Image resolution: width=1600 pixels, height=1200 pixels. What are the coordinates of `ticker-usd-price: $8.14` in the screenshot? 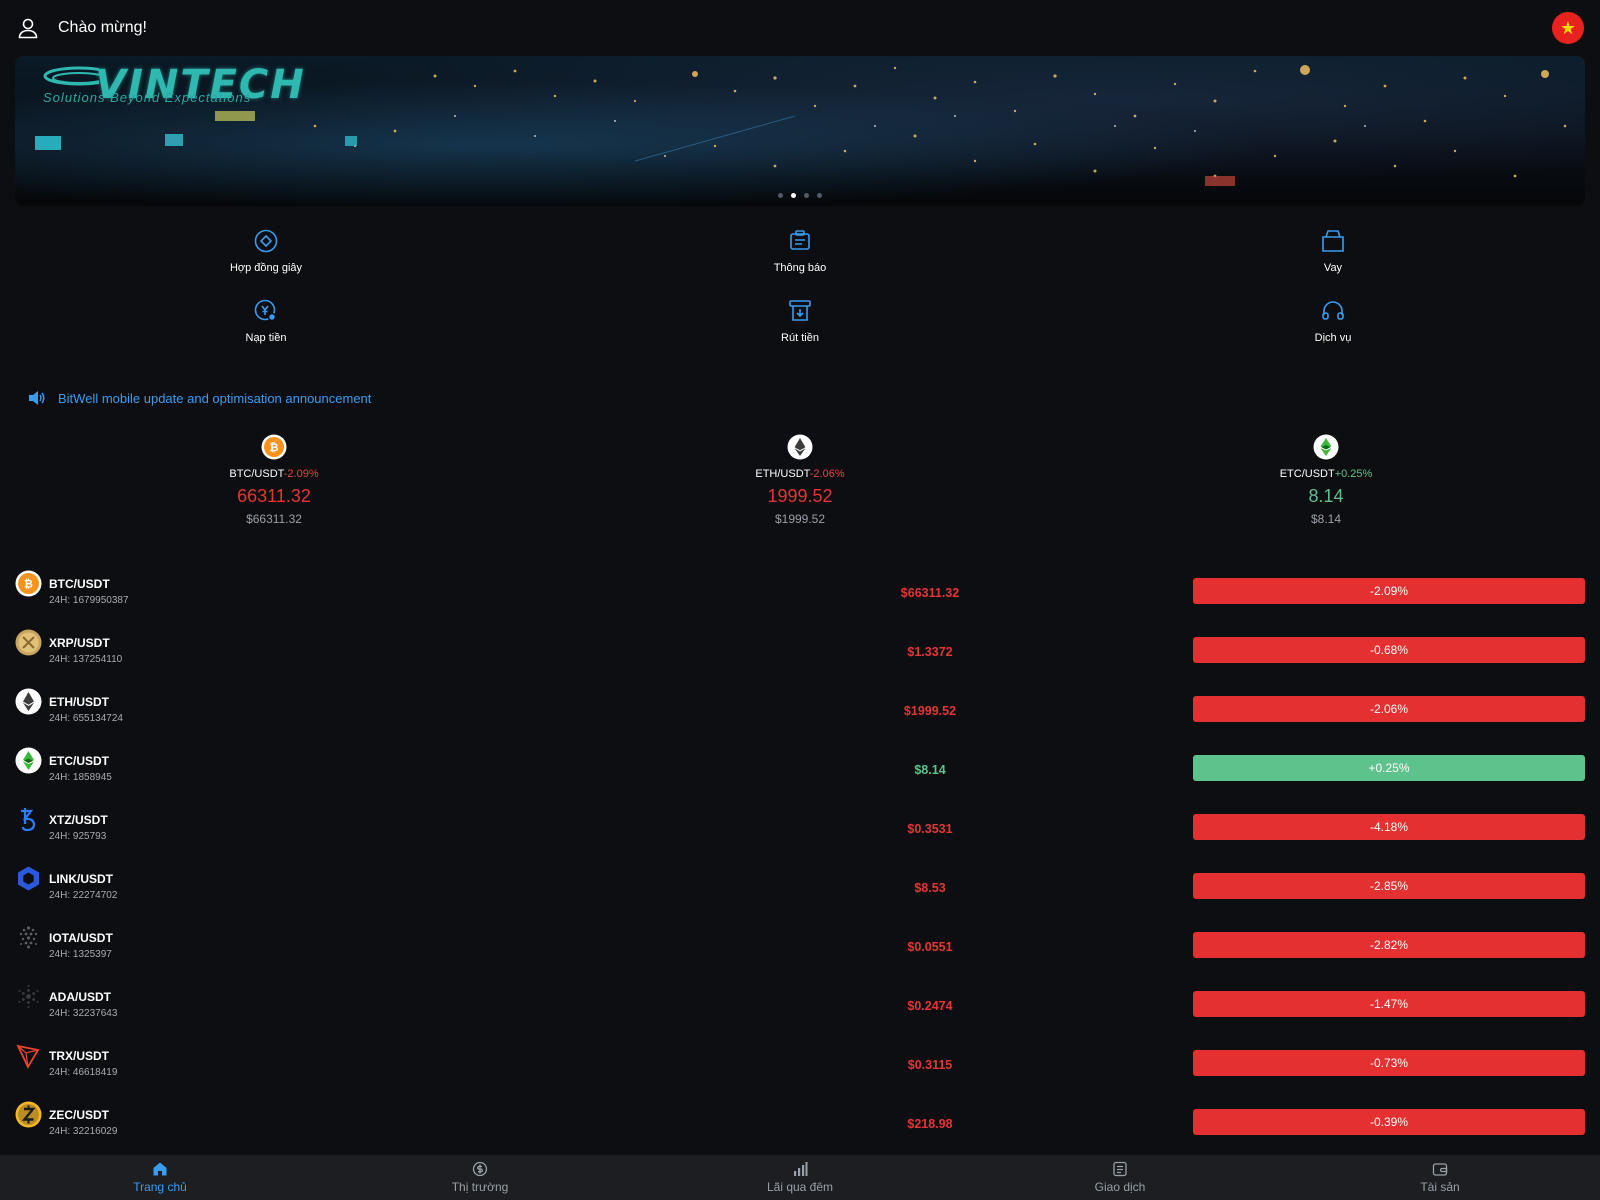 It's located at (1326, 519).